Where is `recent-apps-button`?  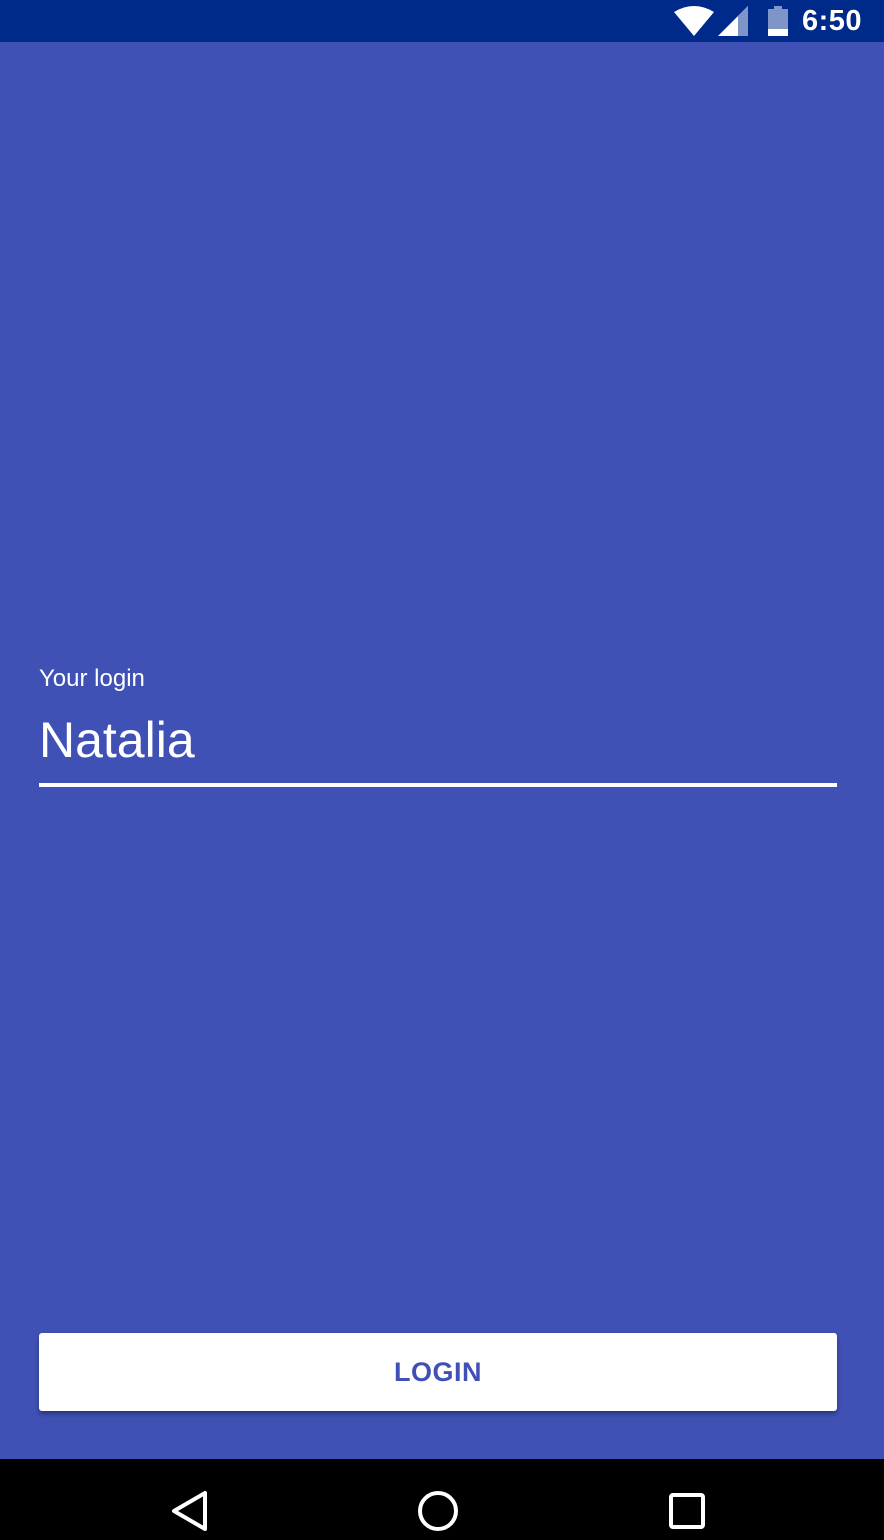
recent-apps-button is located at coordinates (687, 1511).